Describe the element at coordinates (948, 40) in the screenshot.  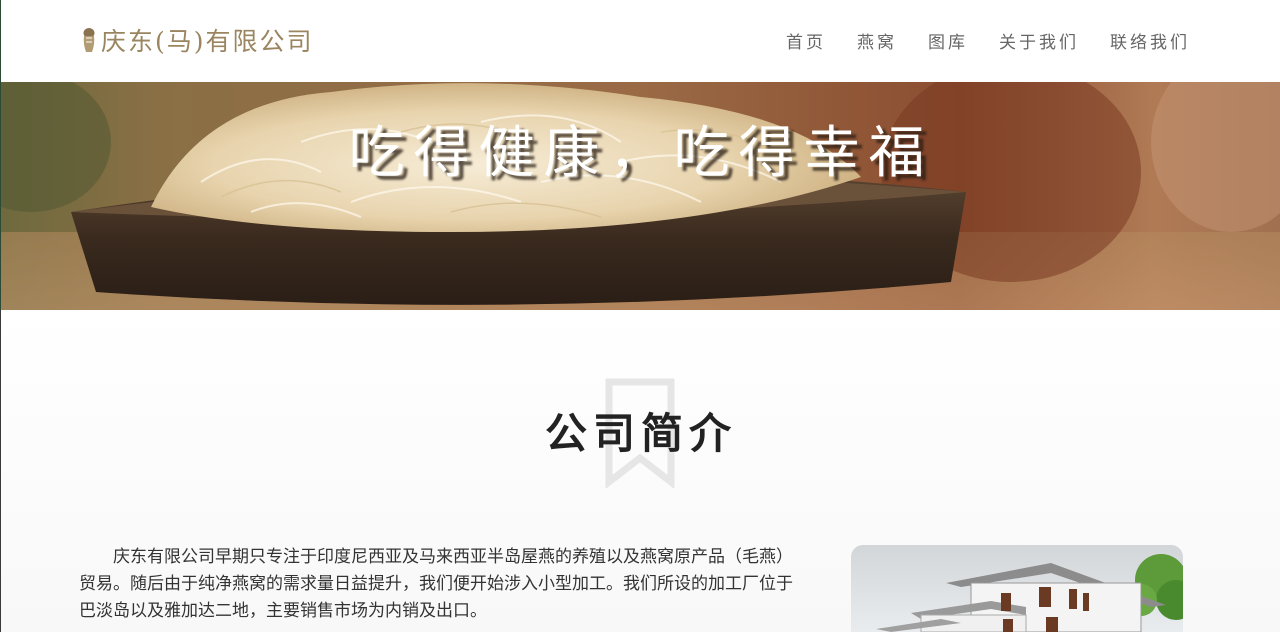
I see `nav-item-gallery: 图库` at that location.